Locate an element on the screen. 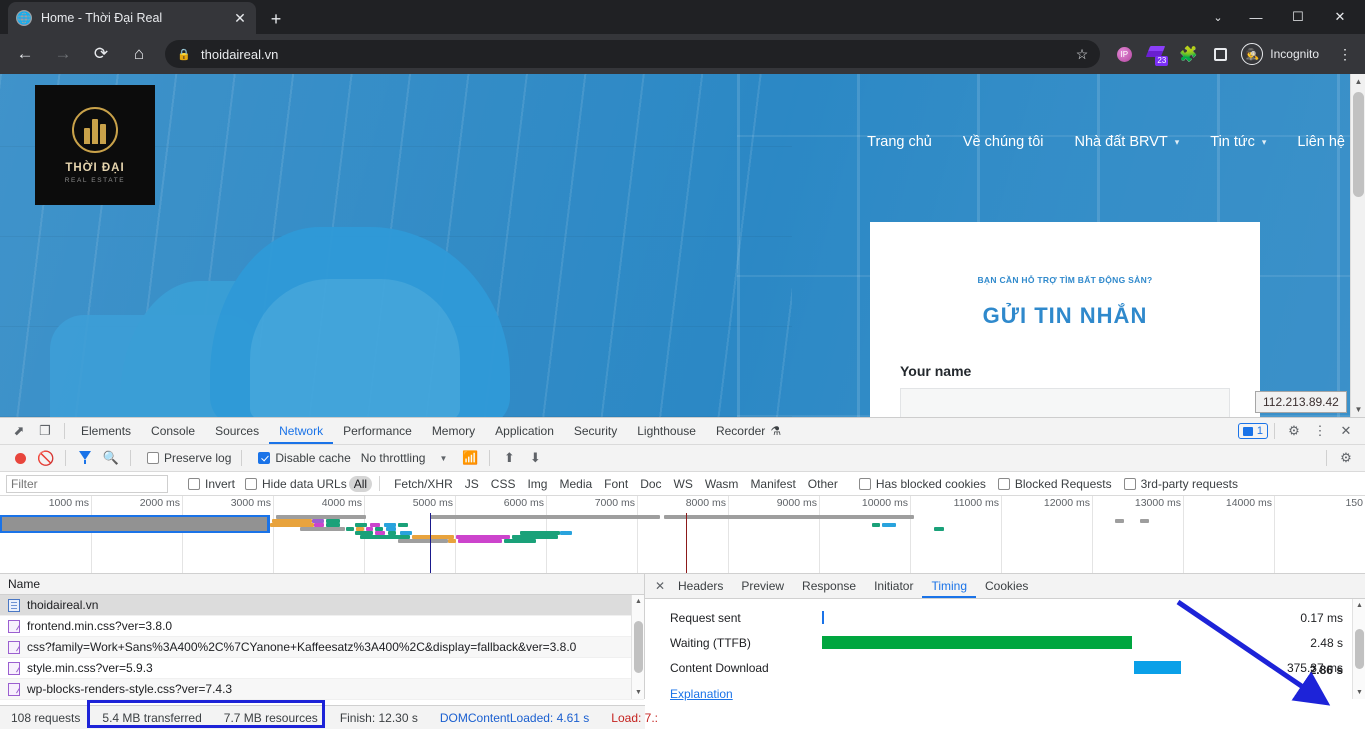  nav-item-tin-tuc: Tin tức ▾ is located at coordinates (1238, 142).